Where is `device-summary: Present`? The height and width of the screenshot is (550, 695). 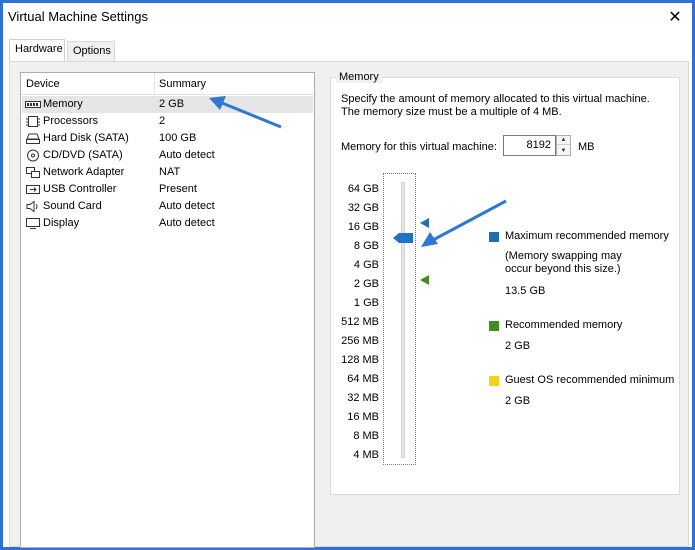 device-summary: Present is located at coordinates (178, 189).